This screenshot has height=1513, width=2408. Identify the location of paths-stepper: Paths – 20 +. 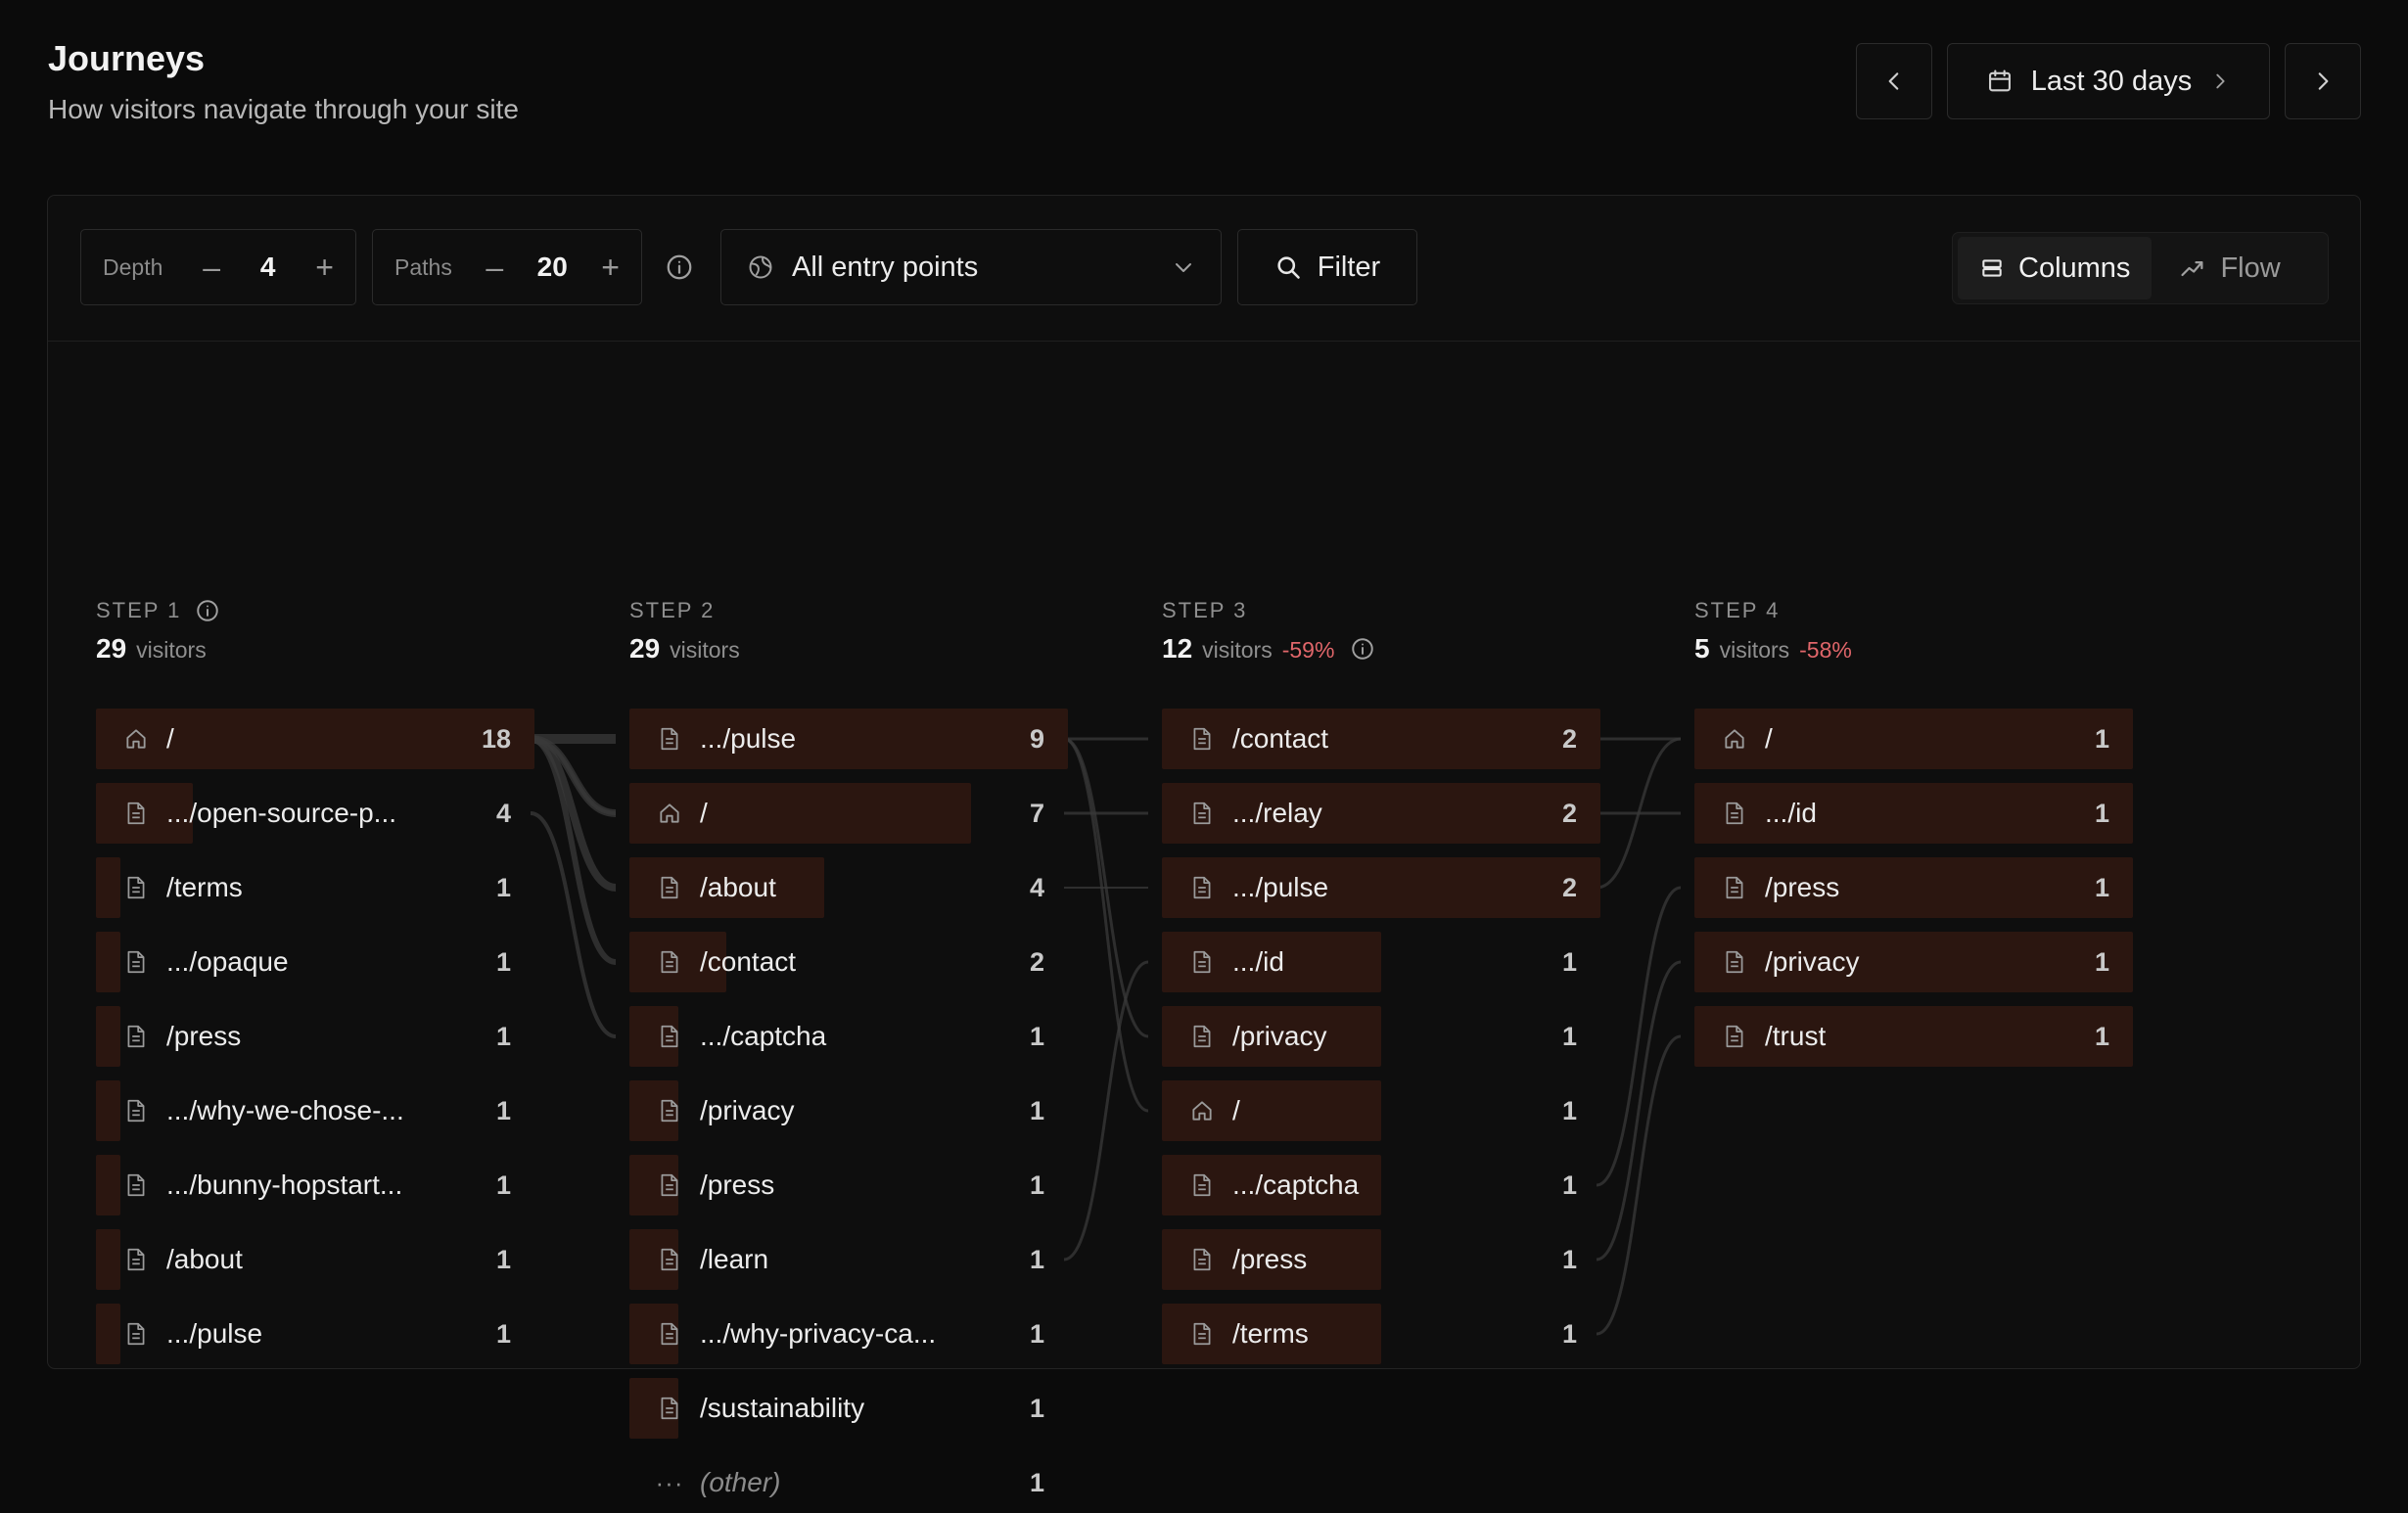
(507, 267).